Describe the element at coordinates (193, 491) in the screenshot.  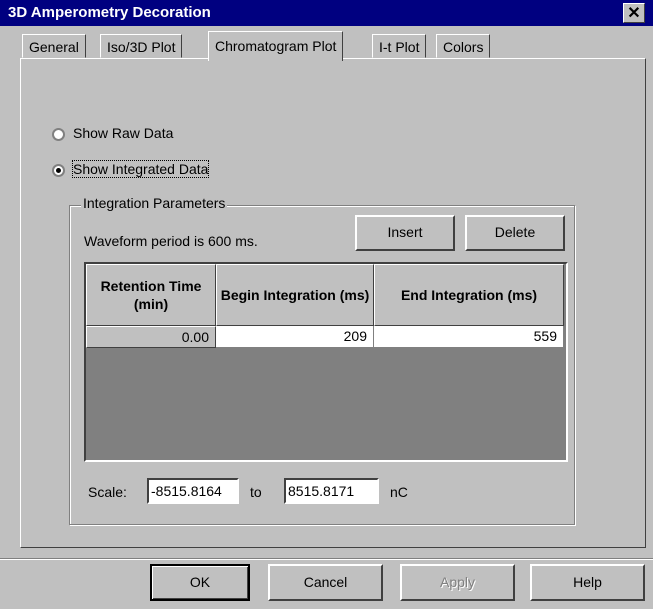
I see `scale-min-input: -8515.8164` at that location.